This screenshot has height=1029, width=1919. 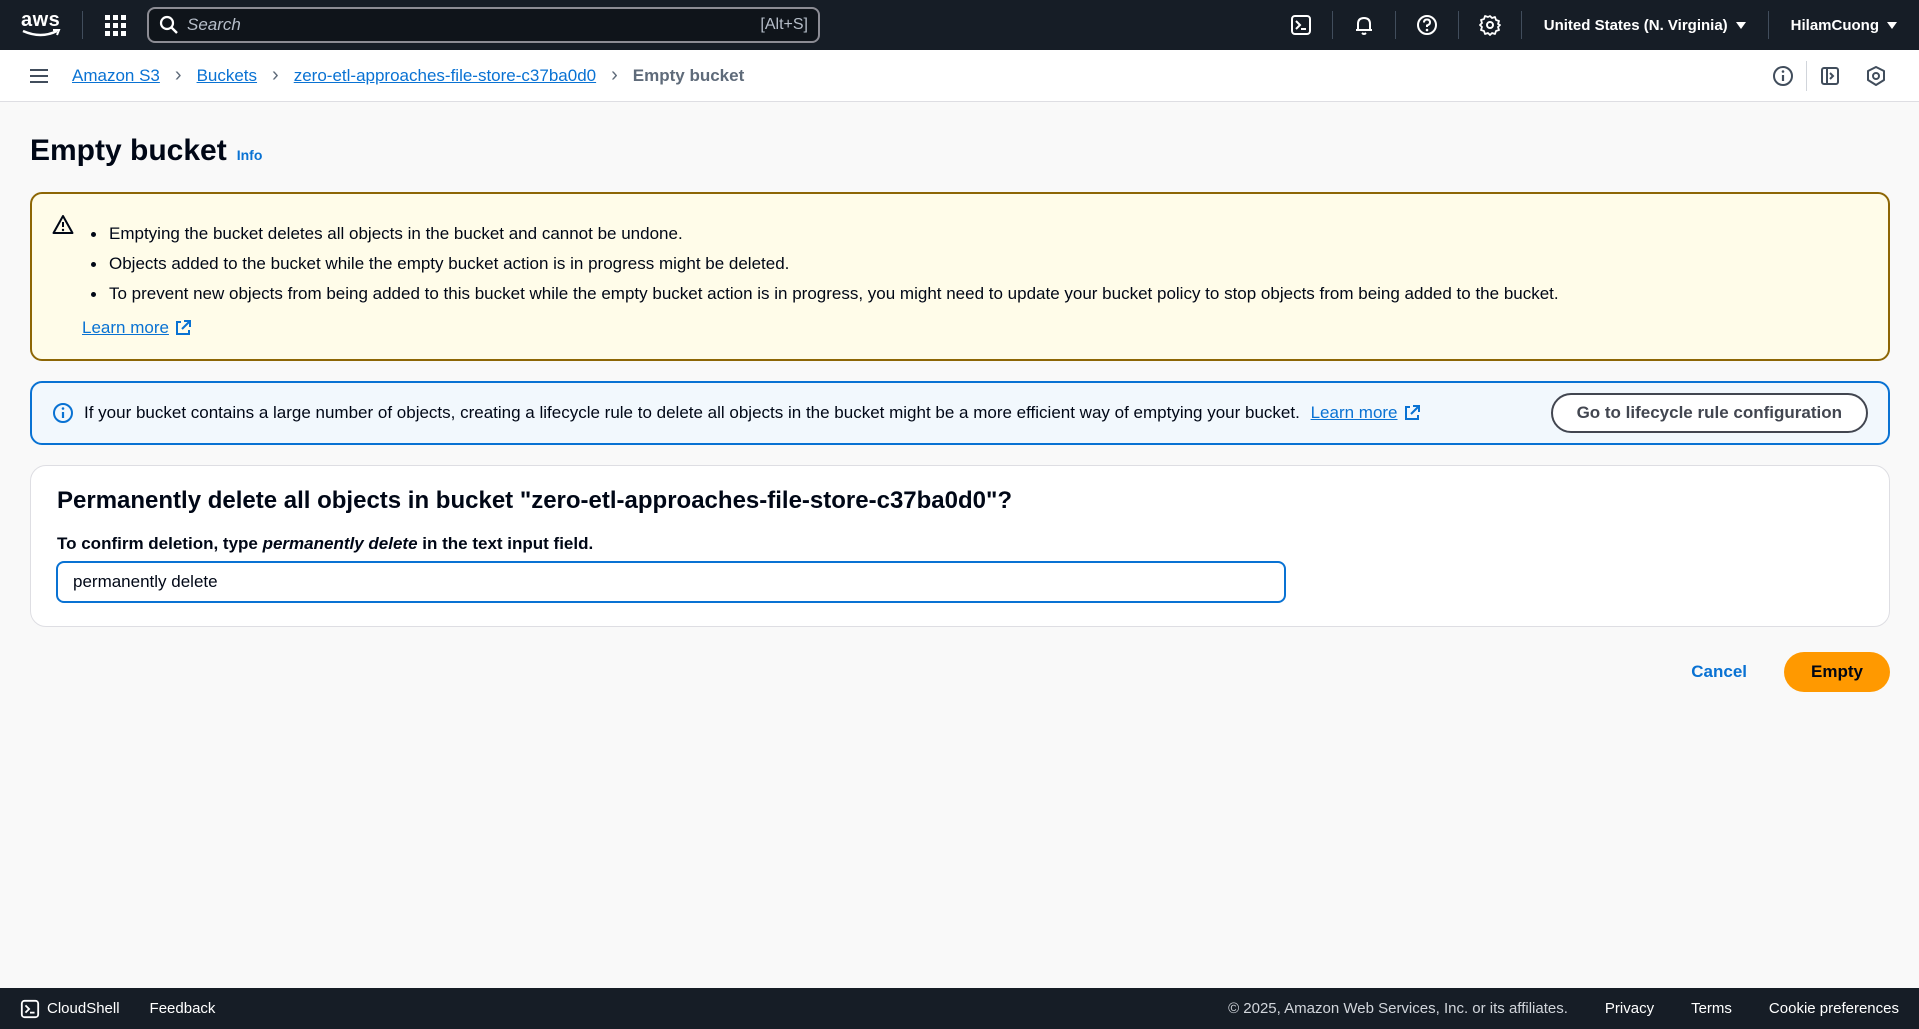 I want to click on breadcrumb-buckets: Buckets, so click(x=227, y=76).